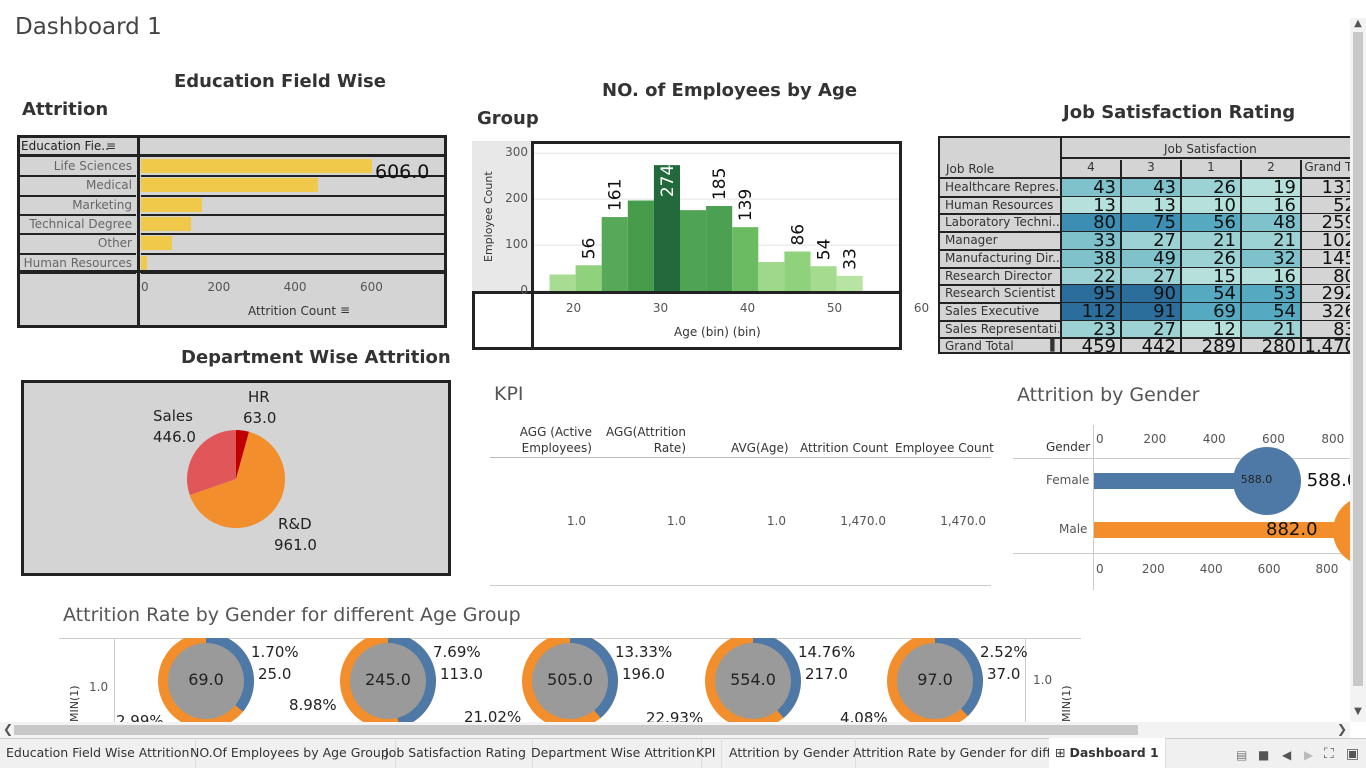  What do you see at coordinates (555, 440) in the screenshot?
I see `kpi-header-active: AGG (Active Employees)` at bounding box center [555, 440].